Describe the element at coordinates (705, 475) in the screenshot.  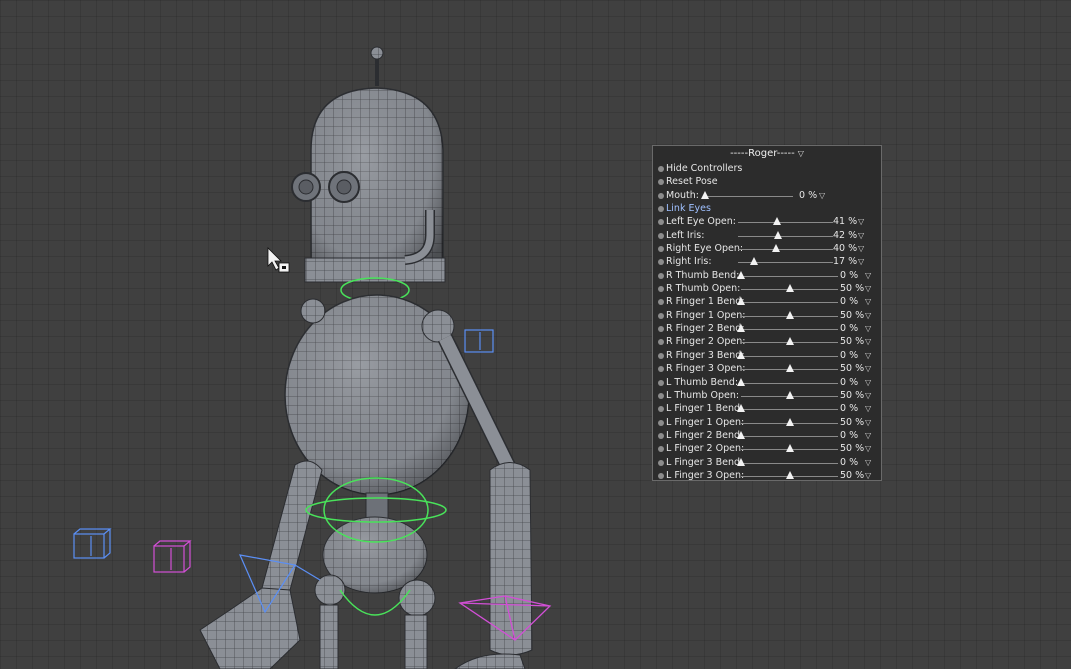
I see `slider-label: L Finger 3 Open:` at that location.